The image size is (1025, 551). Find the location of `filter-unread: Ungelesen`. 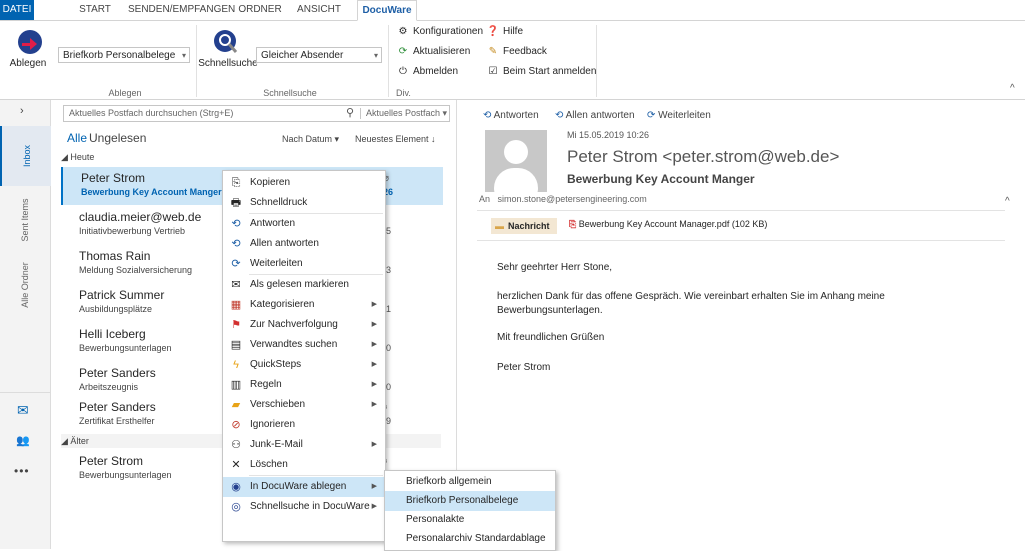

filter-unread: Ungelesen is located at coordinates (117, 138).